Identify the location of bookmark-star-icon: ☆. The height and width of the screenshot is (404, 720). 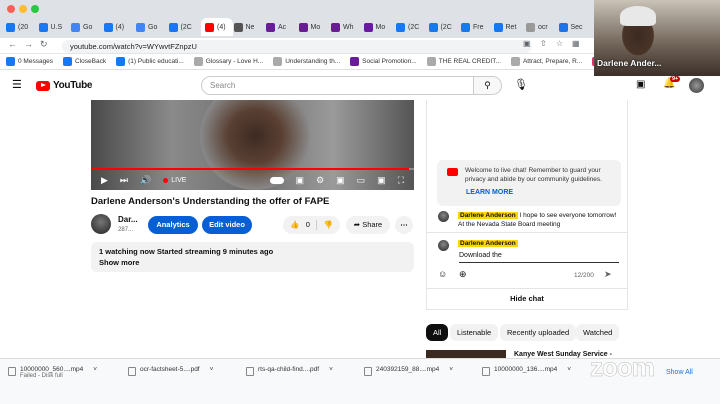
(559, 43).